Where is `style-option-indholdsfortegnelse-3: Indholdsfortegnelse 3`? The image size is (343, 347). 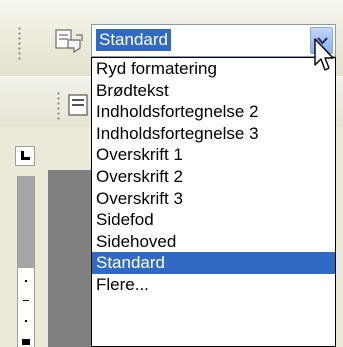 style-option-indholdsfortegnelse-3: Indholdsfortegnelse 3 is located at coordinates (213, 134).